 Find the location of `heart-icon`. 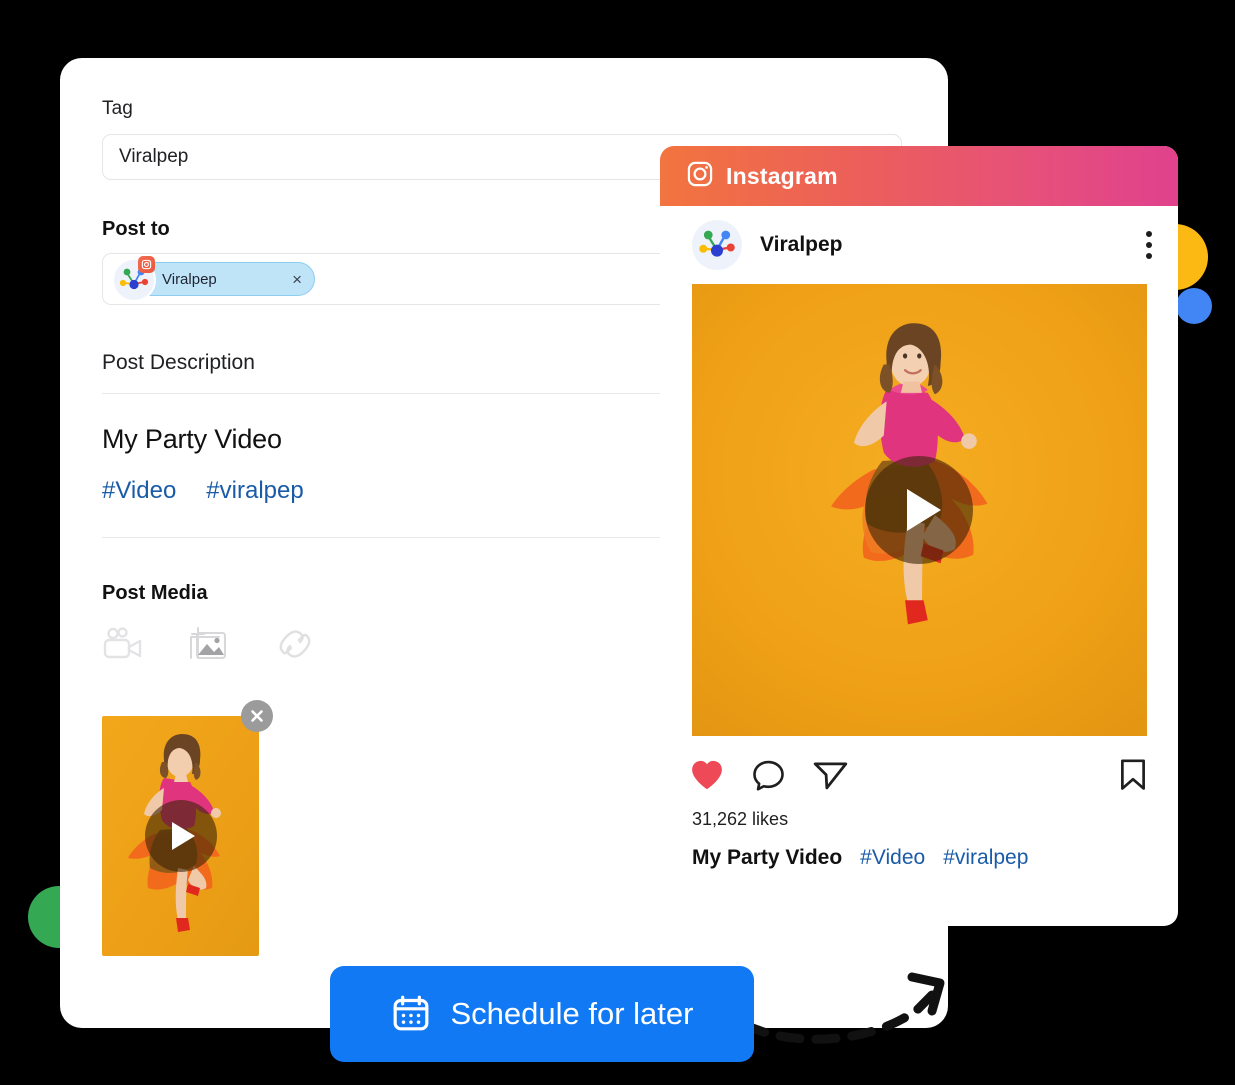

heart-icon is located at coordinates (707, 777).